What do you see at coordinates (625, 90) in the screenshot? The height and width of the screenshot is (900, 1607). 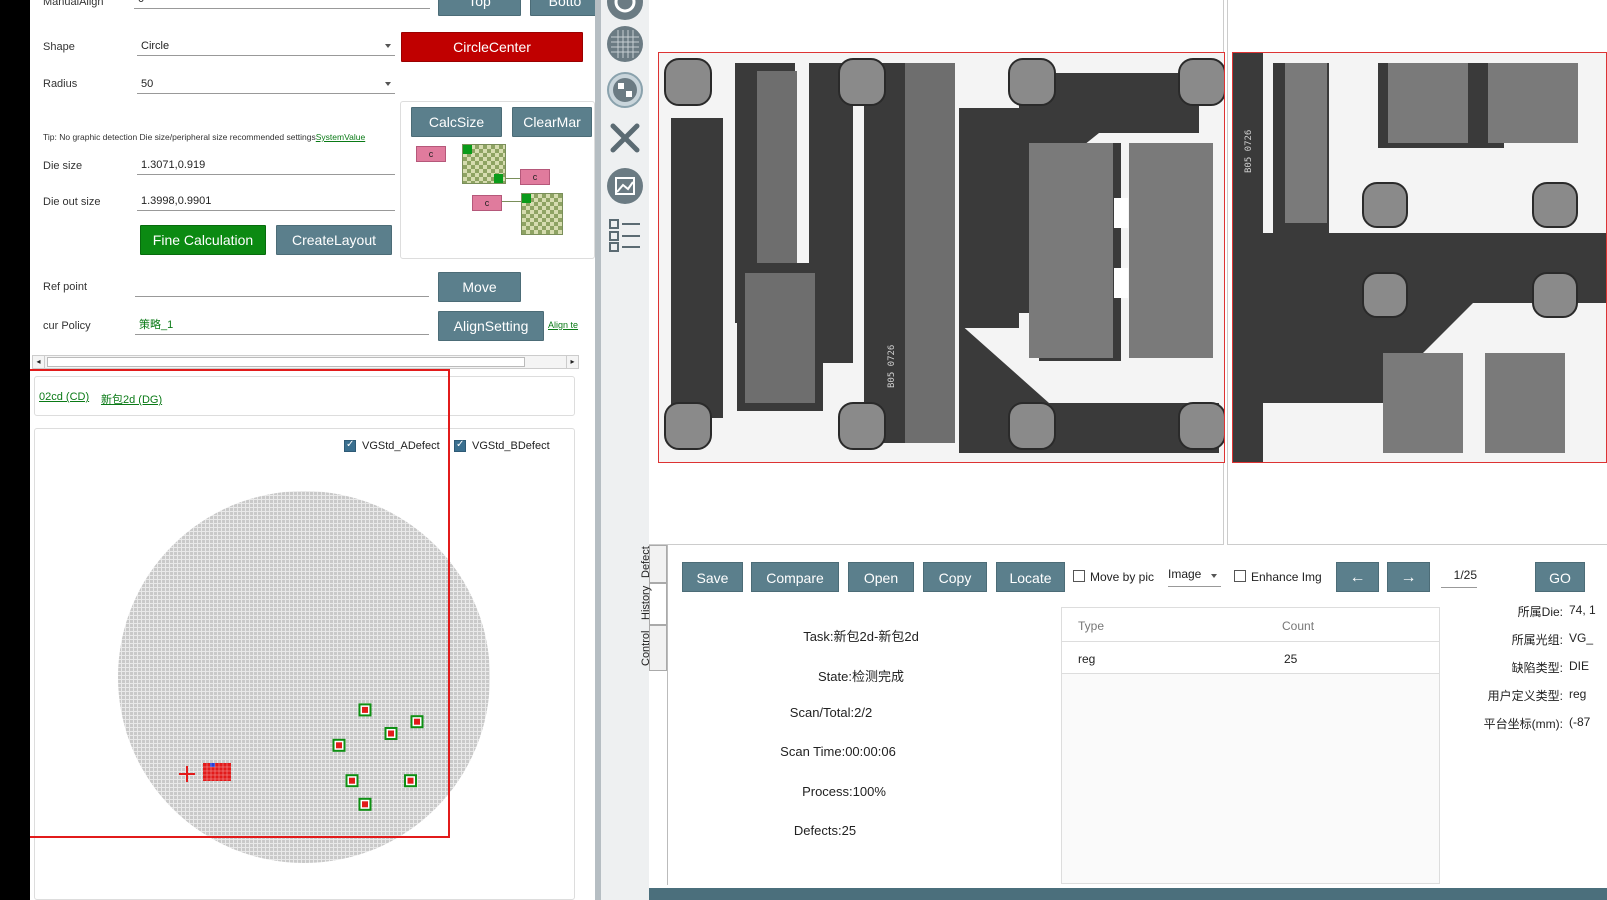 I see `die-layout-icon` at bounding box center [625, 90].